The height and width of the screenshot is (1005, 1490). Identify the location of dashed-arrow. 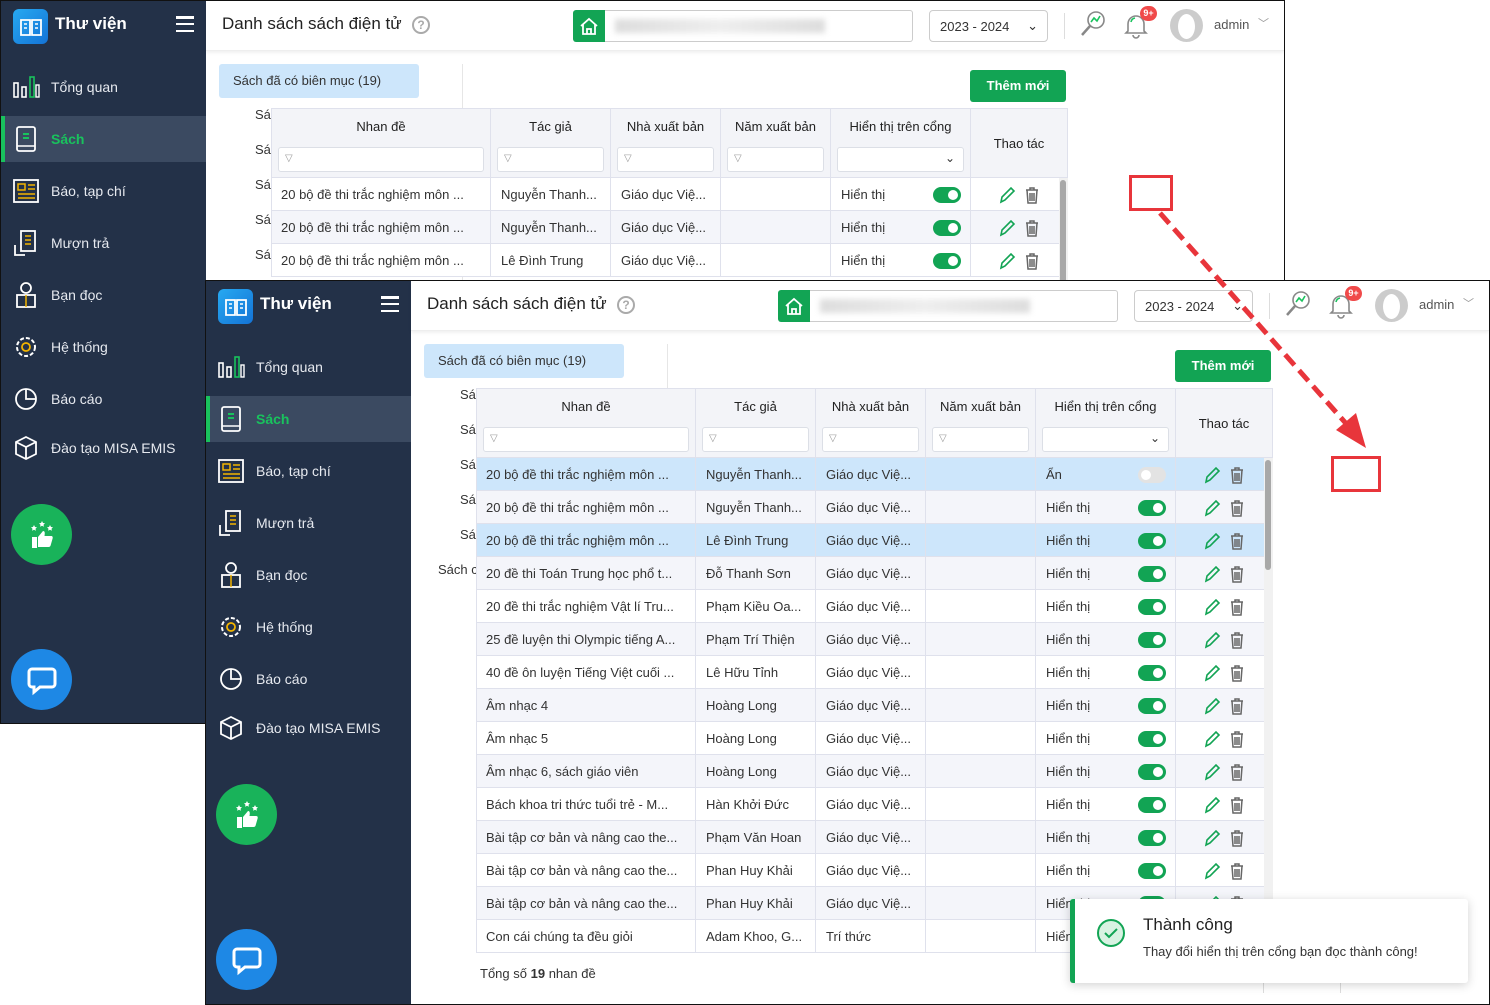
(1262, 329).